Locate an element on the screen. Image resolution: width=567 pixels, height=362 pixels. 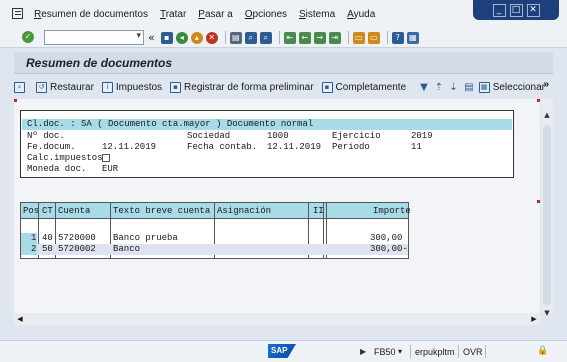
close-icon: ✕ is located at coordinates (533, 10).